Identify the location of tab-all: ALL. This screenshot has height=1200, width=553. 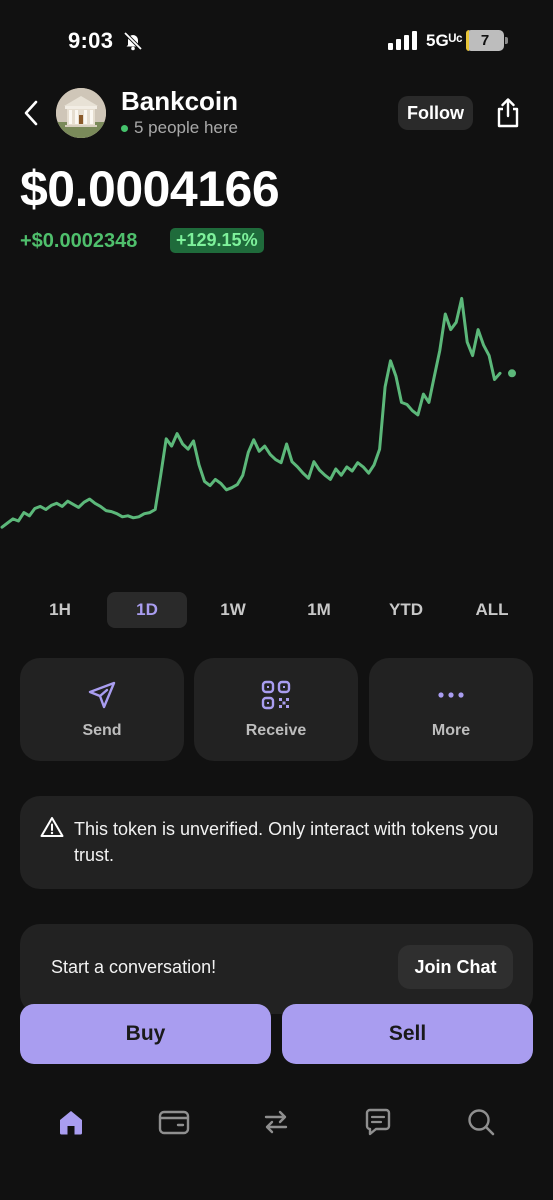
(492, 610).